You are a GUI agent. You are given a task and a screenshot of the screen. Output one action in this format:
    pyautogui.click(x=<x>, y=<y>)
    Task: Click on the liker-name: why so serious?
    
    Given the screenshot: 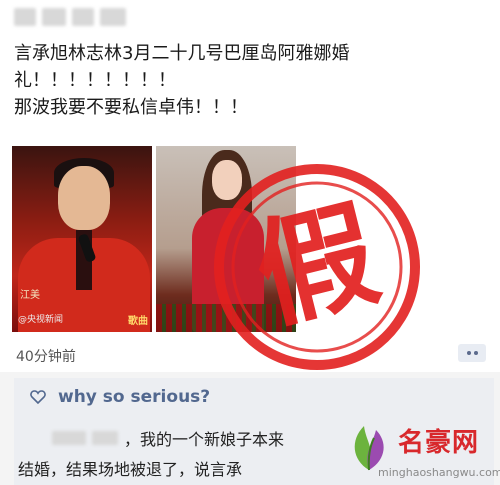 What is the action you would take?
    pyautogui.click(x=134, y=397)
    